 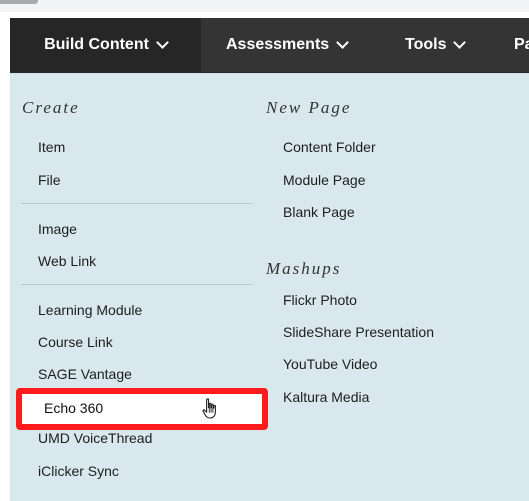 I want to click on menu-item-flickr-photo: Flickr Photo, so click(x=320, y=300).